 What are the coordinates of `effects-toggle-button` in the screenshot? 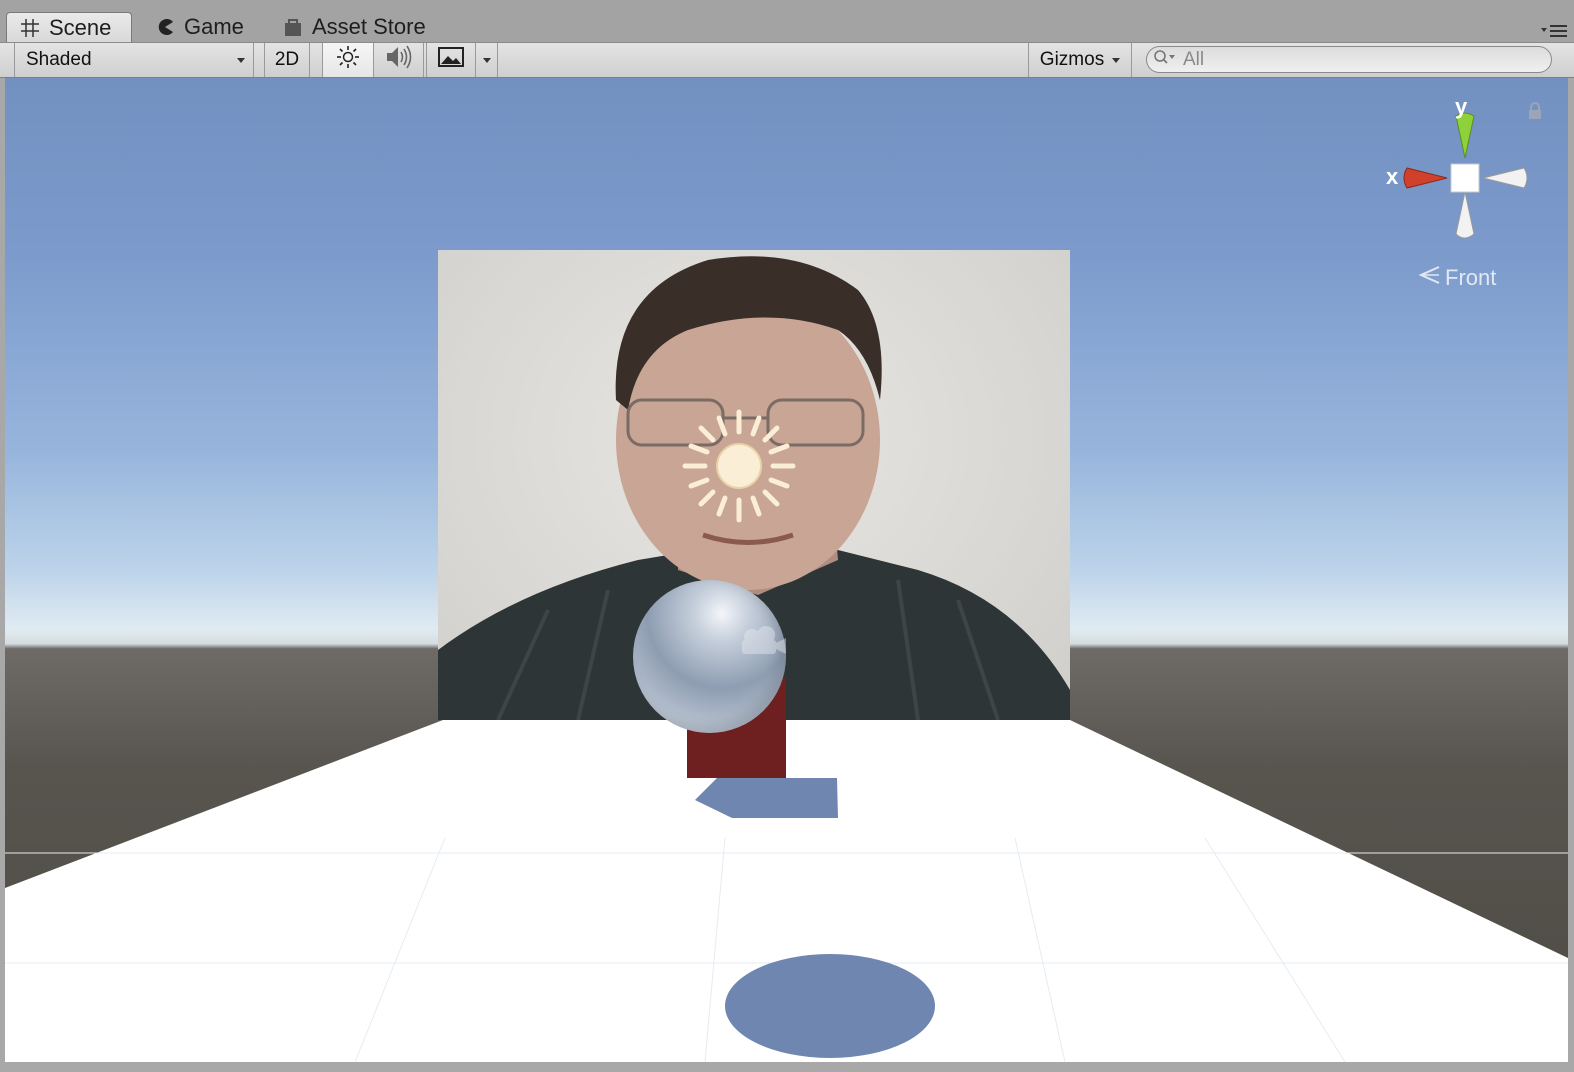 It's located at (451, 60).